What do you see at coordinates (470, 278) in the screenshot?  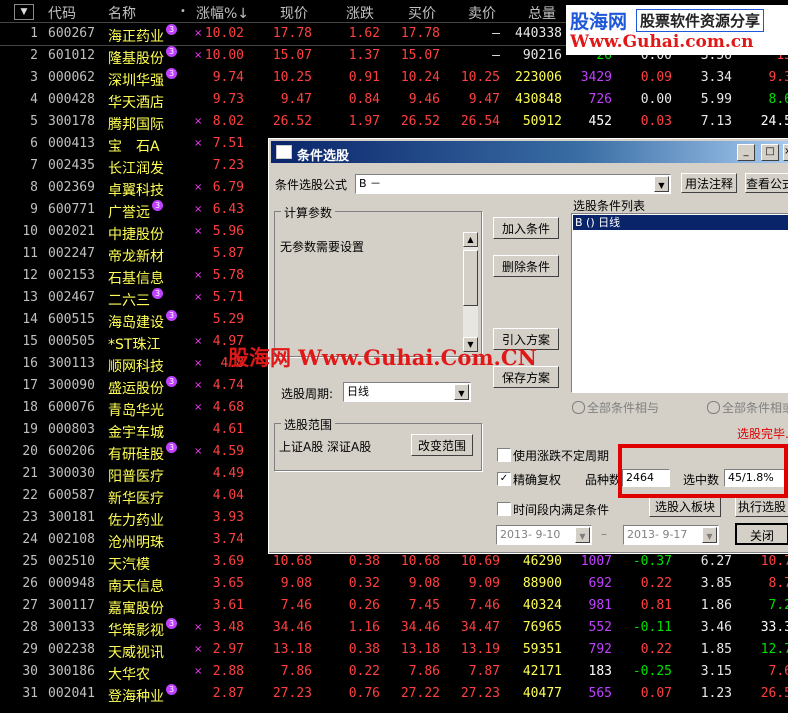 I see `scroll-thumb` at bounding box center [470, 278].